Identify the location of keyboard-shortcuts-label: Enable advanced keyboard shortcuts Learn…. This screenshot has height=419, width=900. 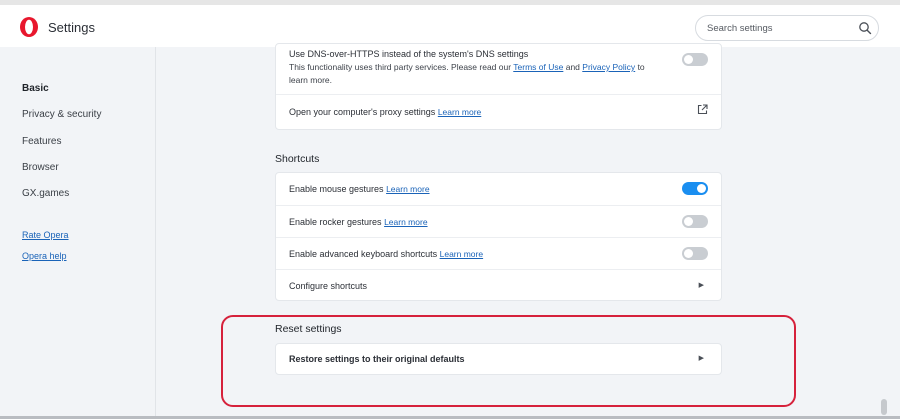
(386, 254).